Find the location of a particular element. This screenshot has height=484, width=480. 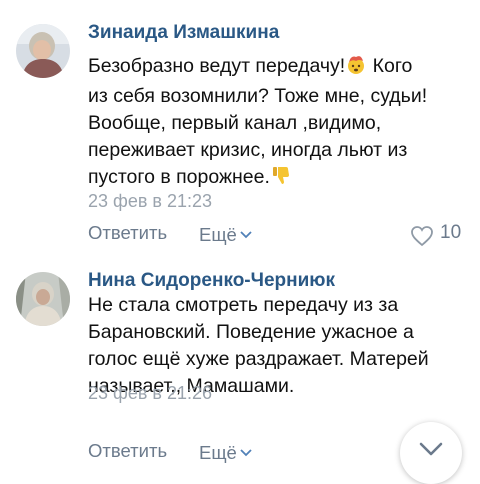

comment-date: 23 фев в 21:23 is located at coordinates (150, 201).